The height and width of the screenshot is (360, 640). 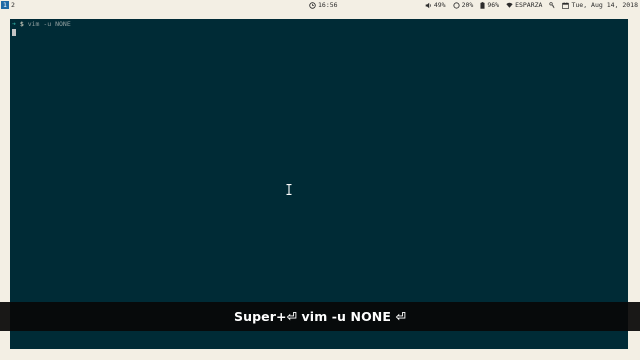 I want to click on terminal-cursor, so click(x=14, y=32).